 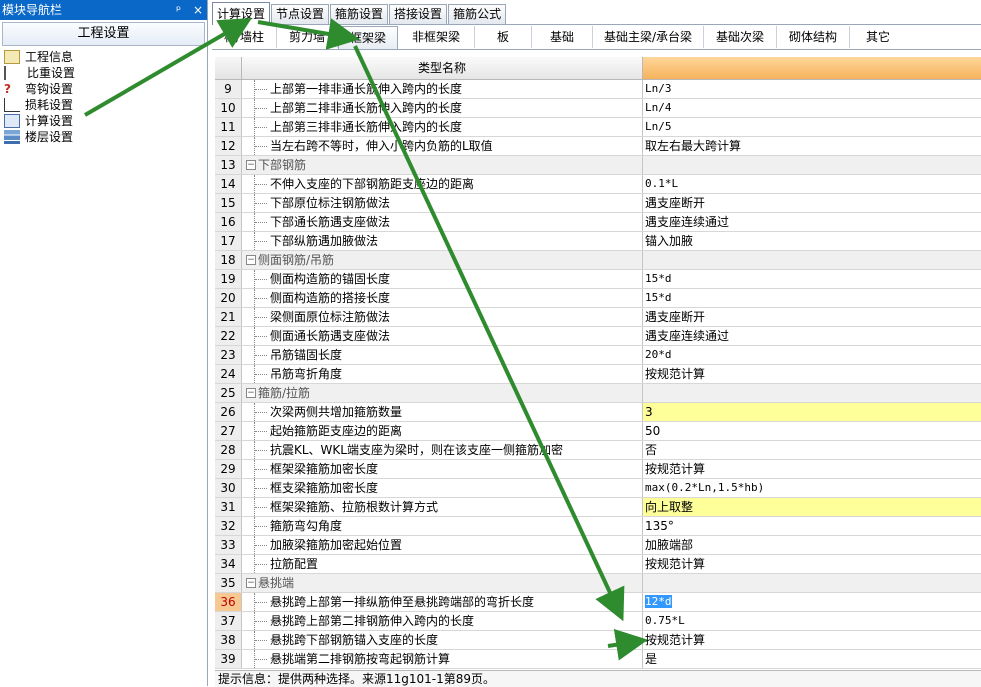 I want to click on nav-item-weight: 比重设置, so click(x=105, y=73).